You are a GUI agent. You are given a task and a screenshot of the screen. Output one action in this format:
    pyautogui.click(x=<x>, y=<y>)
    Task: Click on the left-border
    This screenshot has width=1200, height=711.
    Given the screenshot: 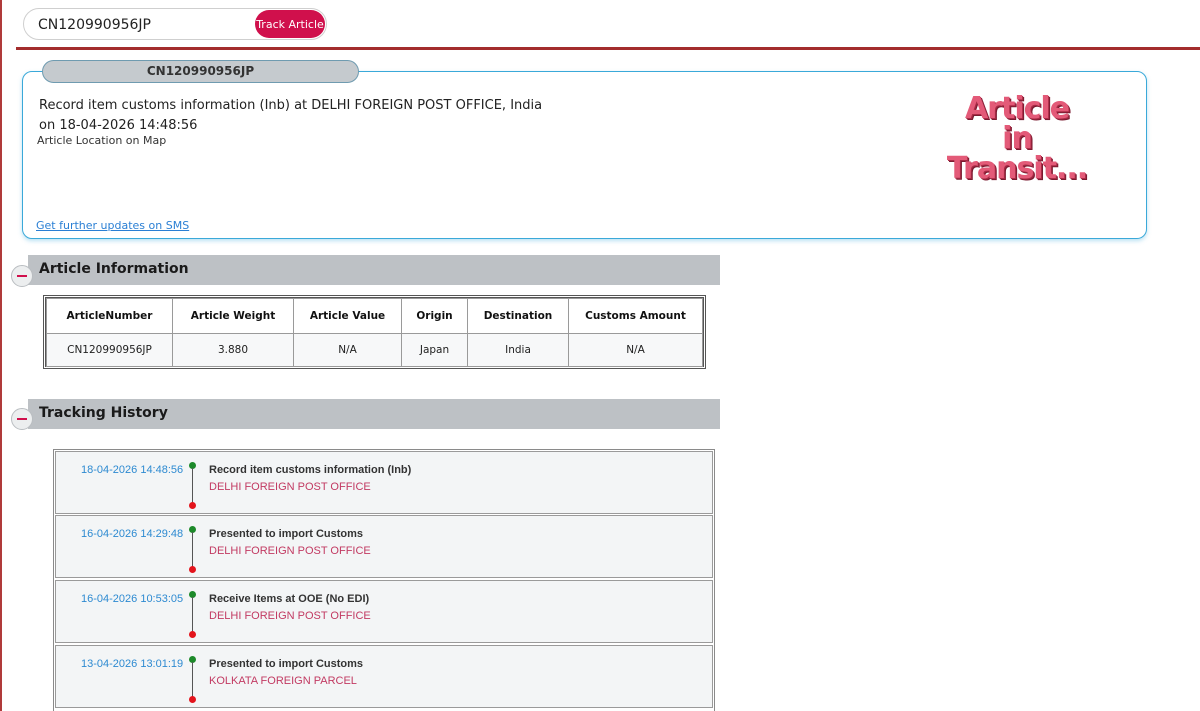 What is the action you would take?
    pyautogui.click(x=1, y=355)
    